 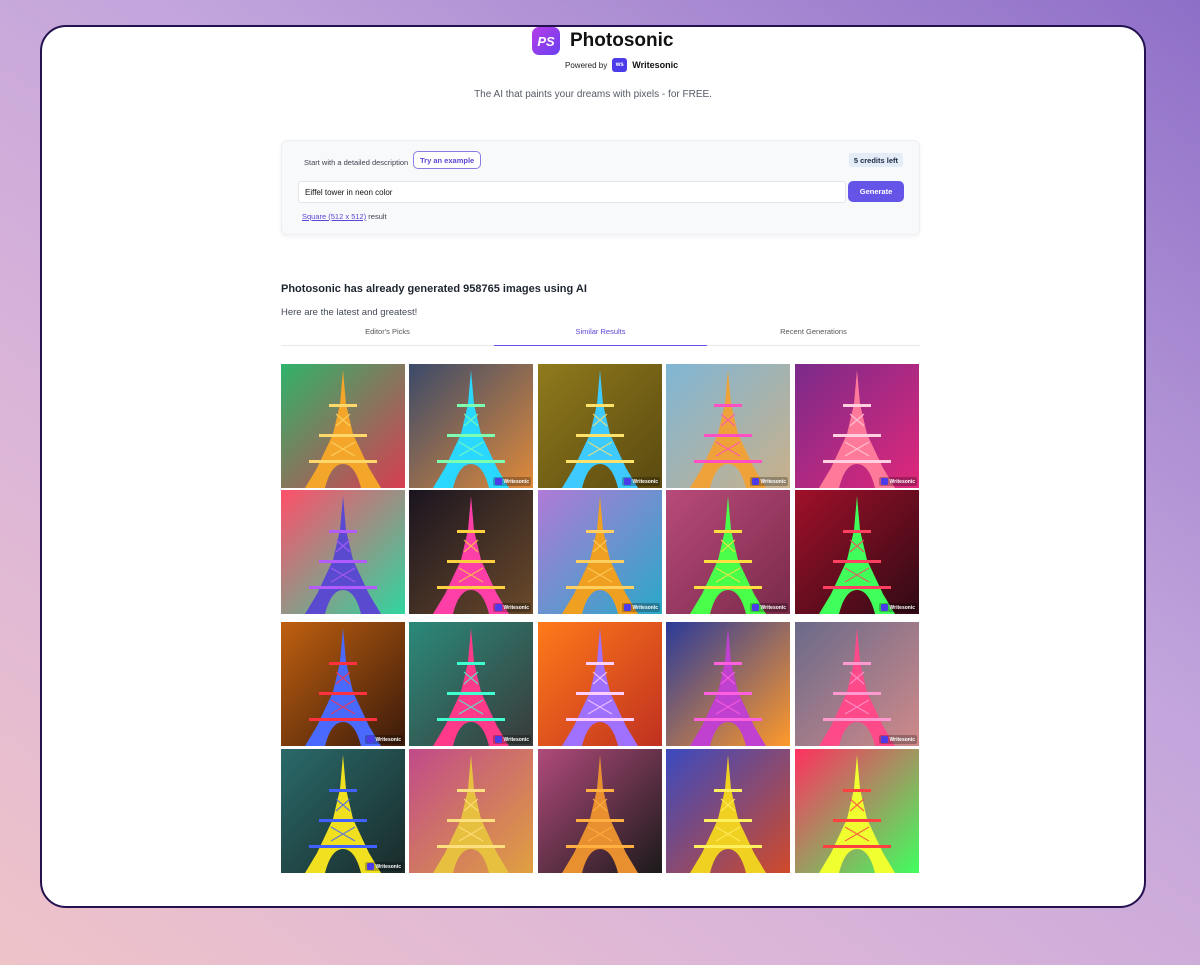 I want to click on size-option-link: Square (512 x 512), so click(x=334, y=216).